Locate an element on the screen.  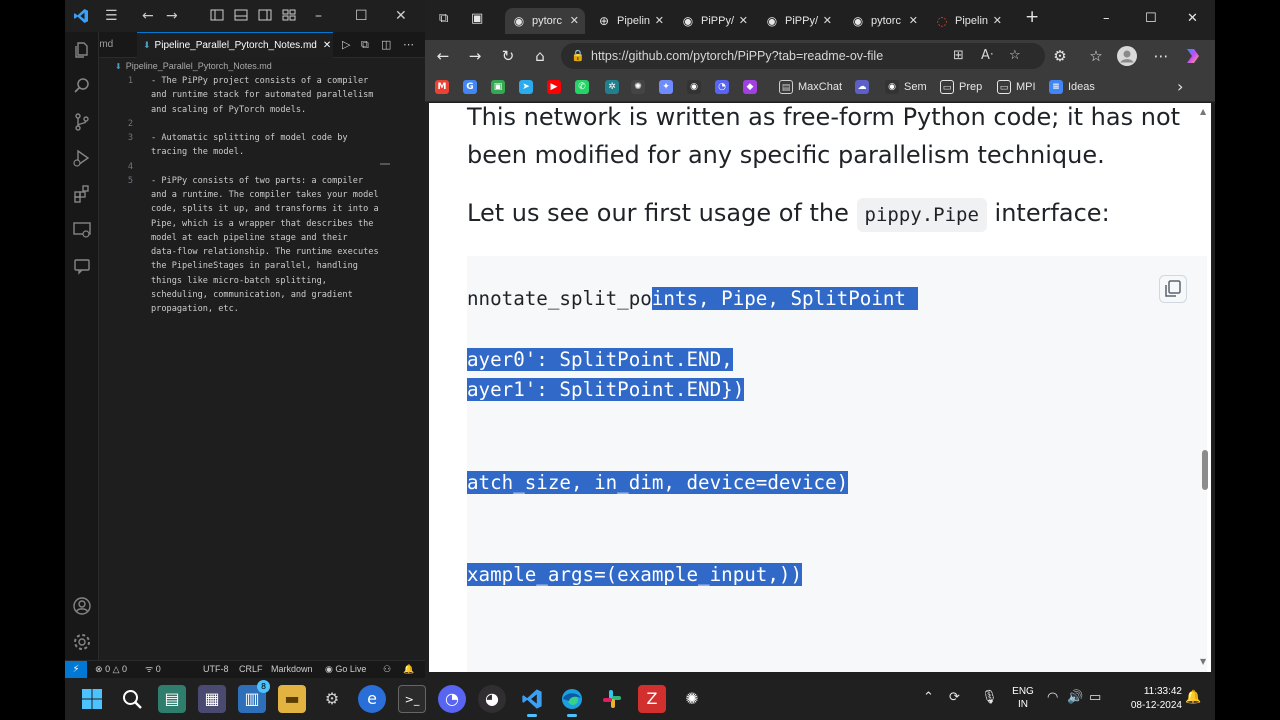
discord-icon: ◔ is located at coordinates (452, 699).